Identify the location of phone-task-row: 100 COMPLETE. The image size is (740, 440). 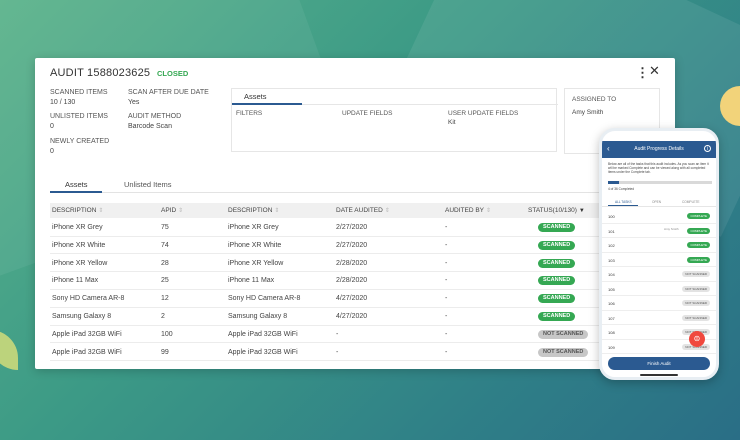
(659, 216).